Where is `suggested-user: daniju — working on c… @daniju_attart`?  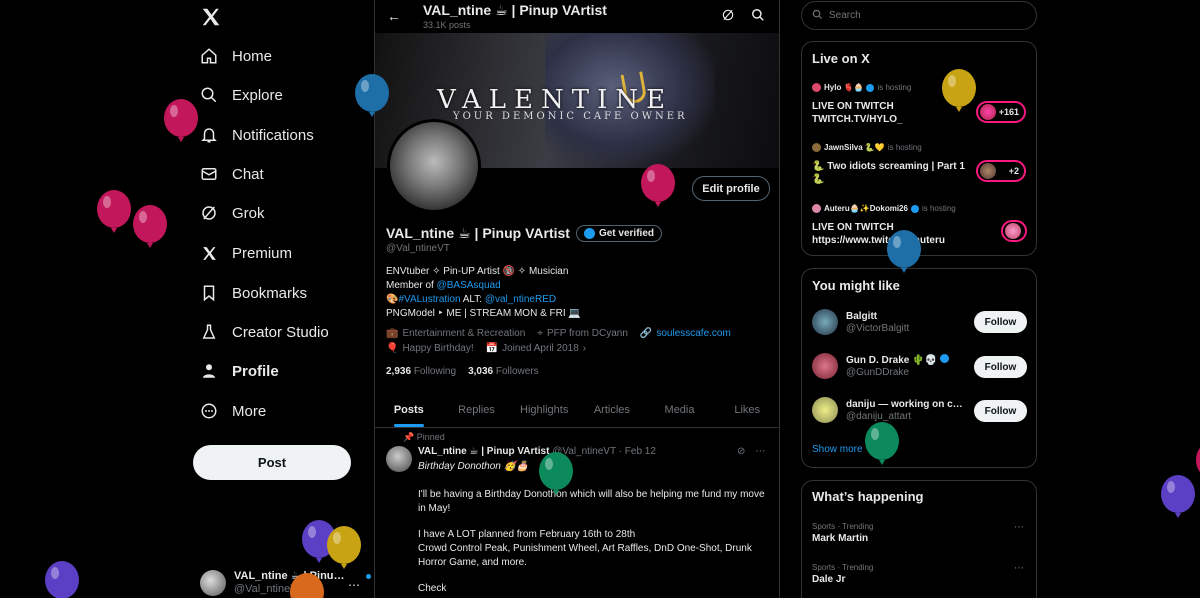
suggested-user: daniju — working on c… @daniju_attart is located at coordinates (889, 410).